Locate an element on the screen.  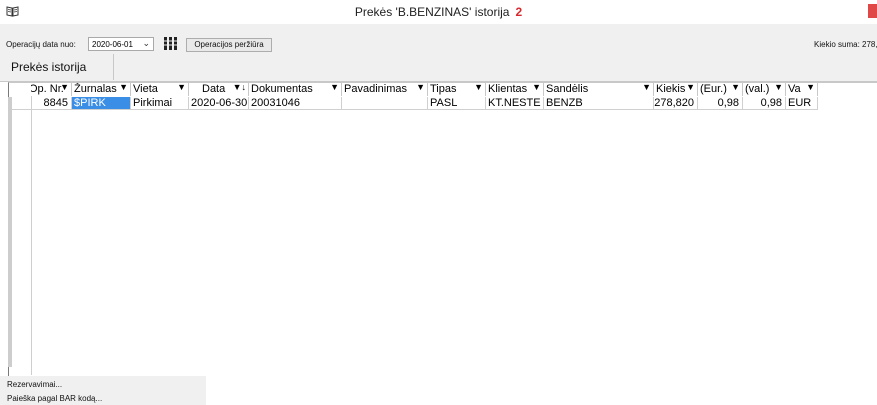
row-indicator-column is located at coordinates (20, 229).